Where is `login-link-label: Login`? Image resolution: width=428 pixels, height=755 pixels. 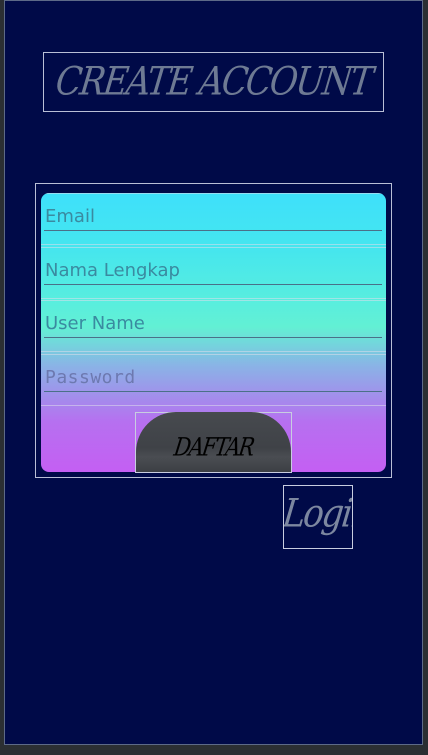 login-link-label: Login is located at coordinates (318, 514).